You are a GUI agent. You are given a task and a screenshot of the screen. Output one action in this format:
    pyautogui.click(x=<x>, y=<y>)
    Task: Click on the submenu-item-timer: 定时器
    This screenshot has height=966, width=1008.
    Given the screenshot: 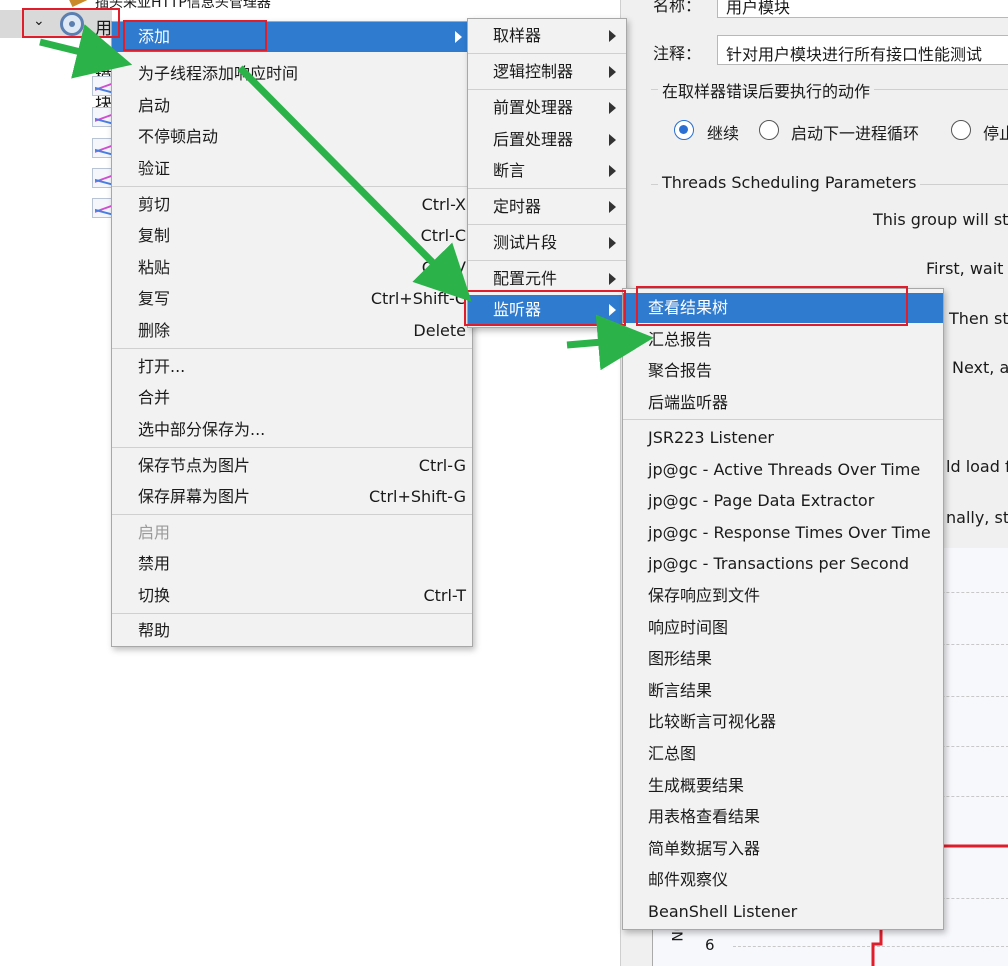 What is the action you would take?
    pyautogui.click(x=547, y=207)
    